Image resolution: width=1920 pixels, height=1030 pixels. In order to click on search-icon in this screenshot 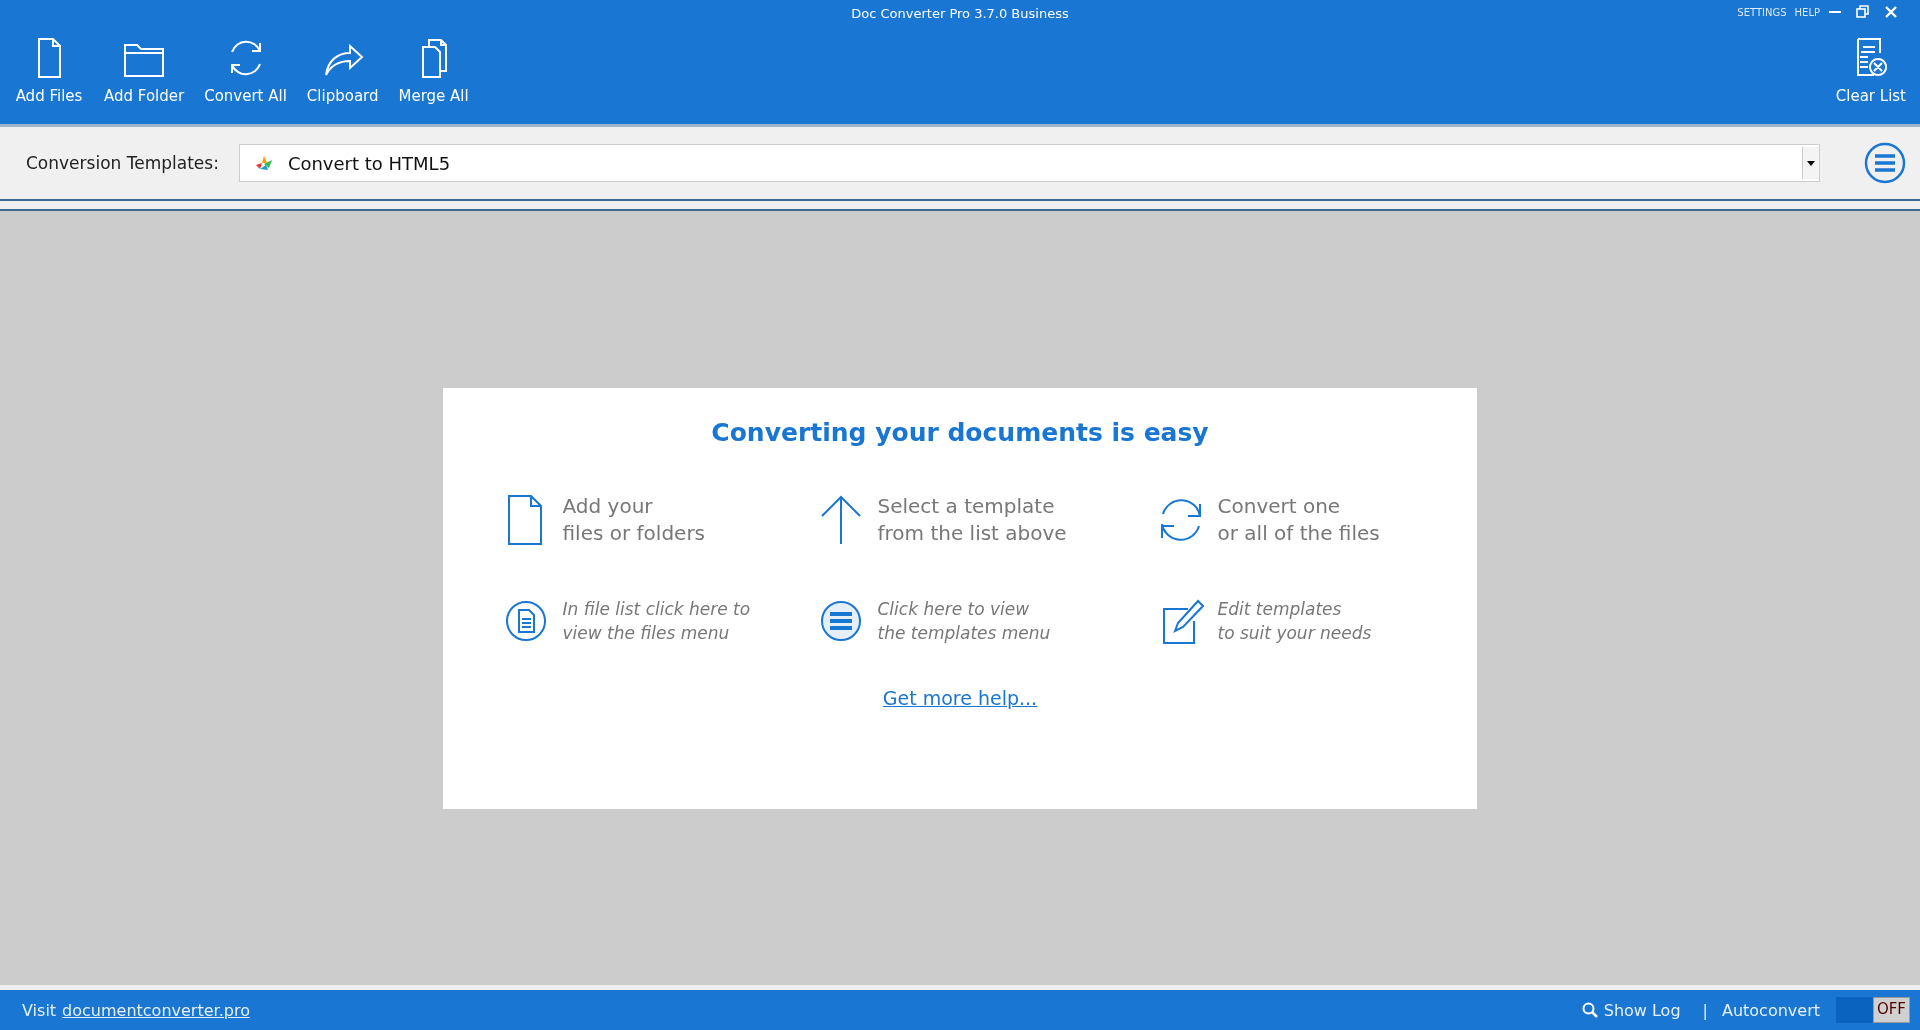, I will do `click(1589, 1010)`.